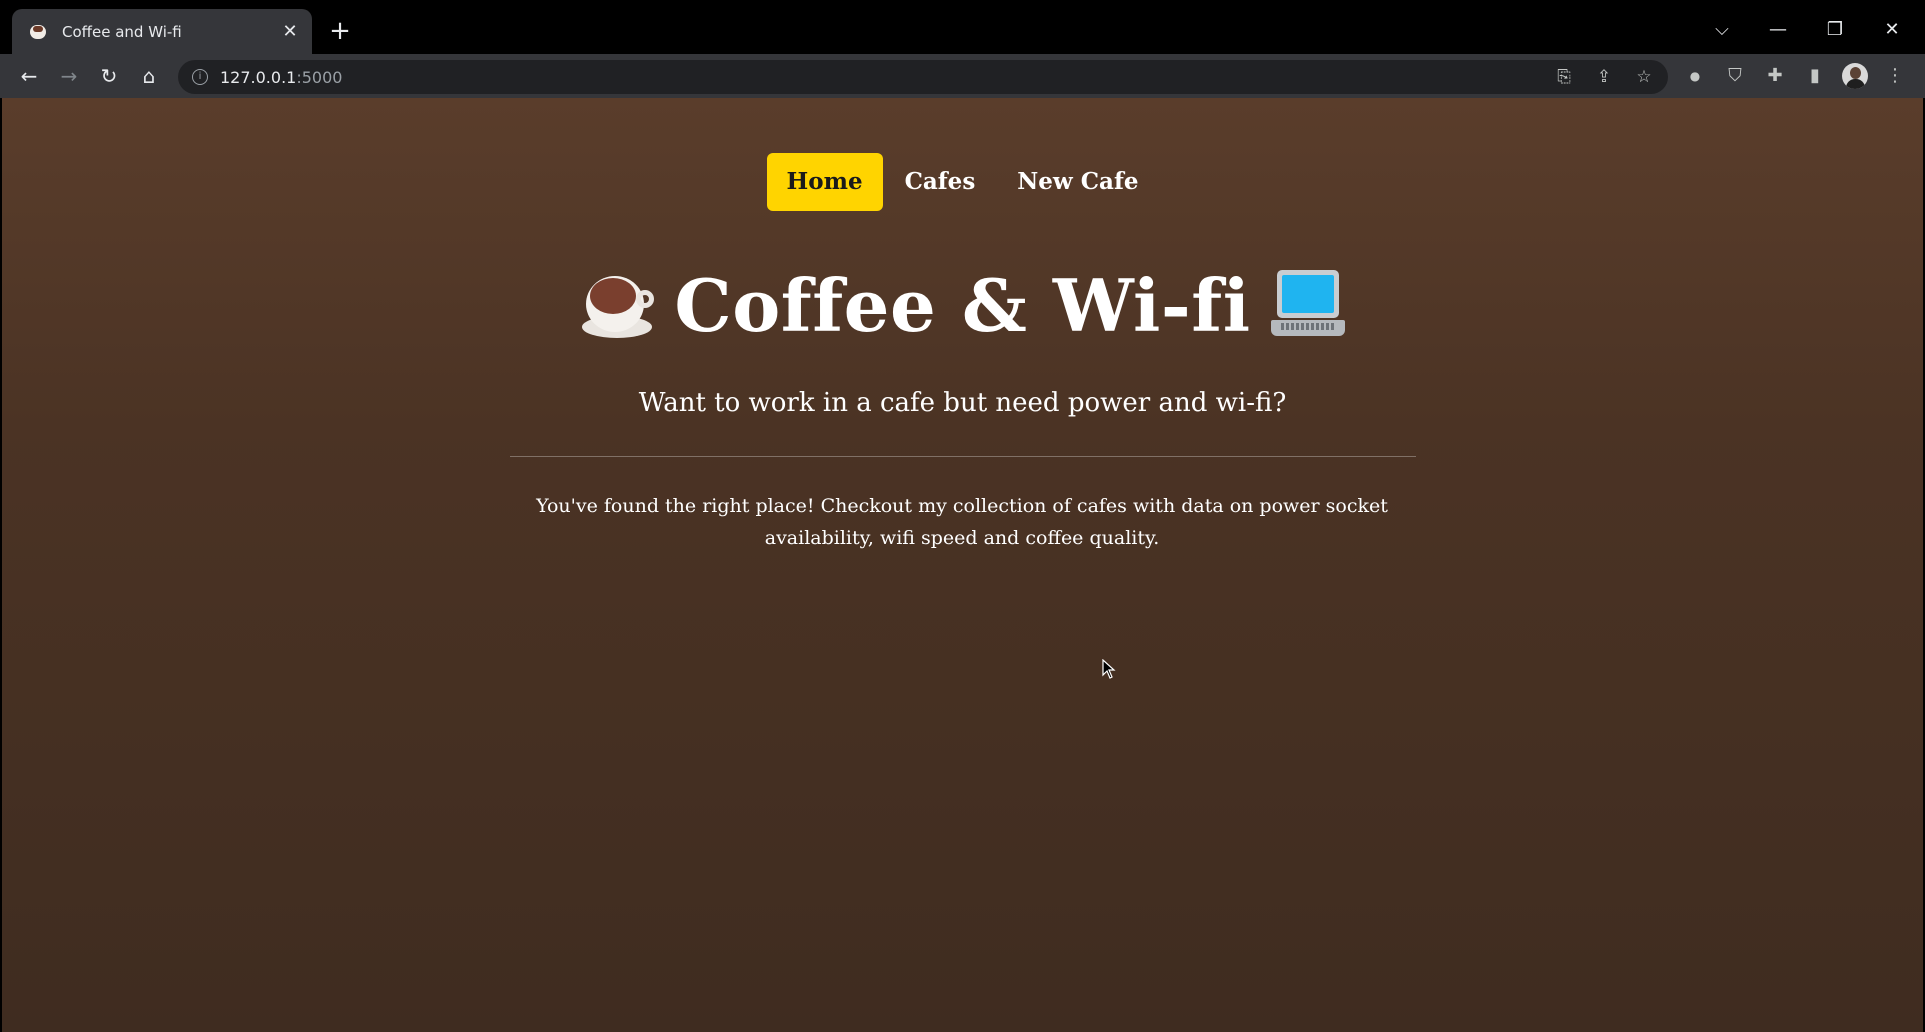  Describe the element at coordinates (340, 31) in the screenshot. I see `new-tab-button: +` at that location.